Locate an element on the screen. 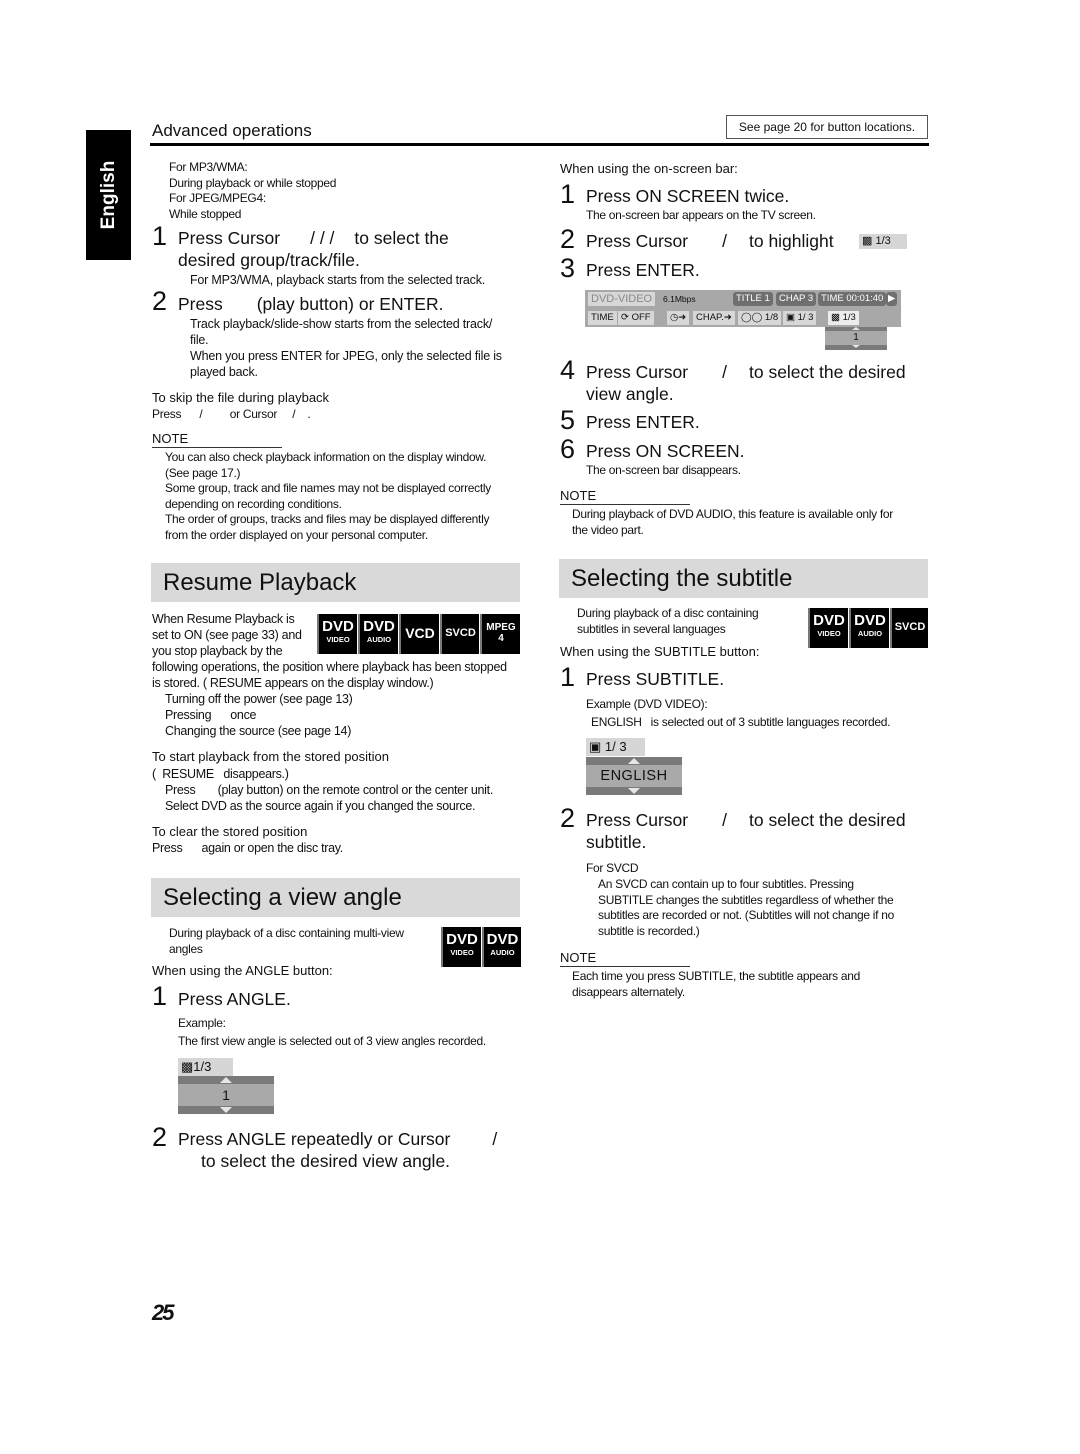 The height and width of the screenshot is (1454, 1080). step-text-cont: desired group/track/file. is located at coordinates (269, 260).